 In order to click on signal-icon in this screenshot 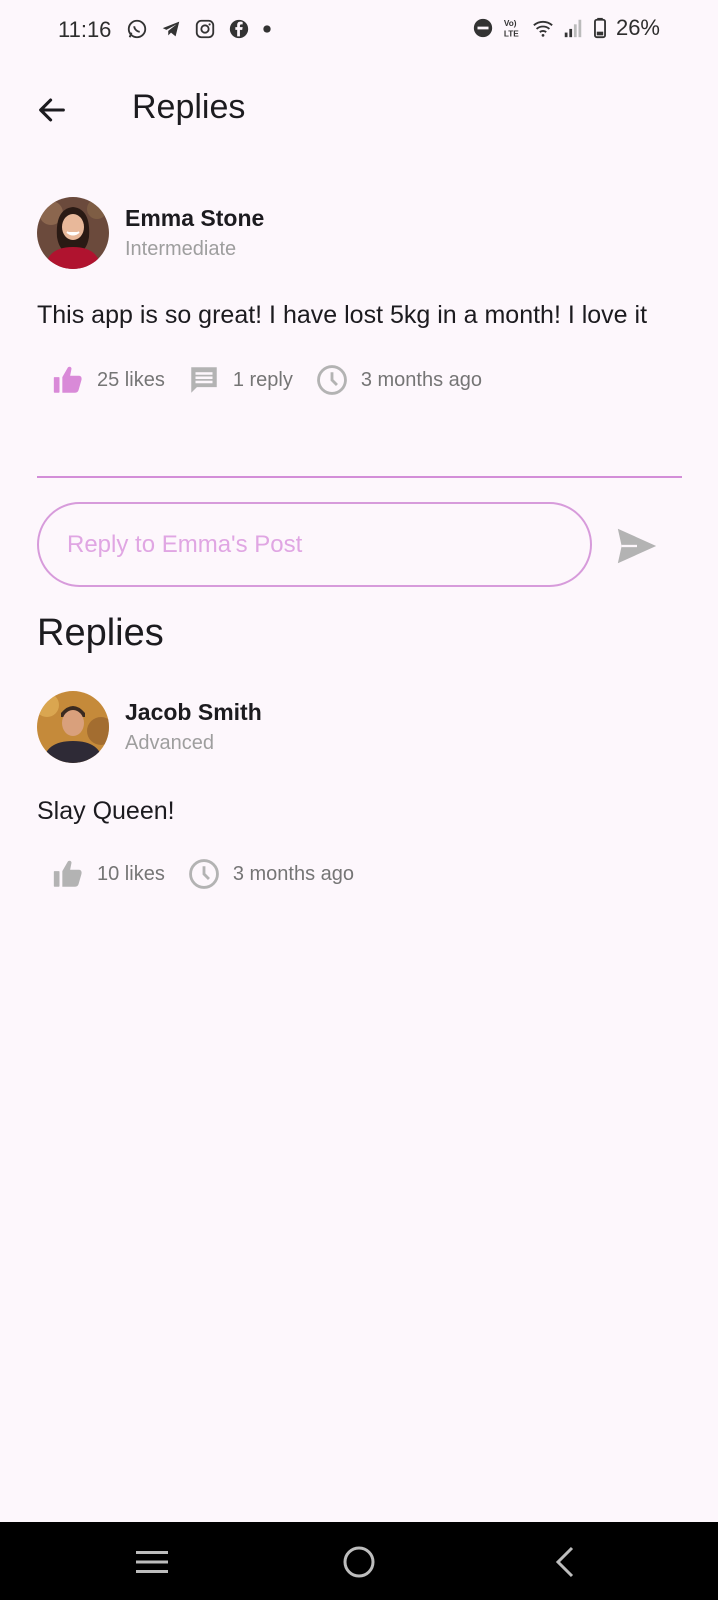, I will do `click(573, 28)`.